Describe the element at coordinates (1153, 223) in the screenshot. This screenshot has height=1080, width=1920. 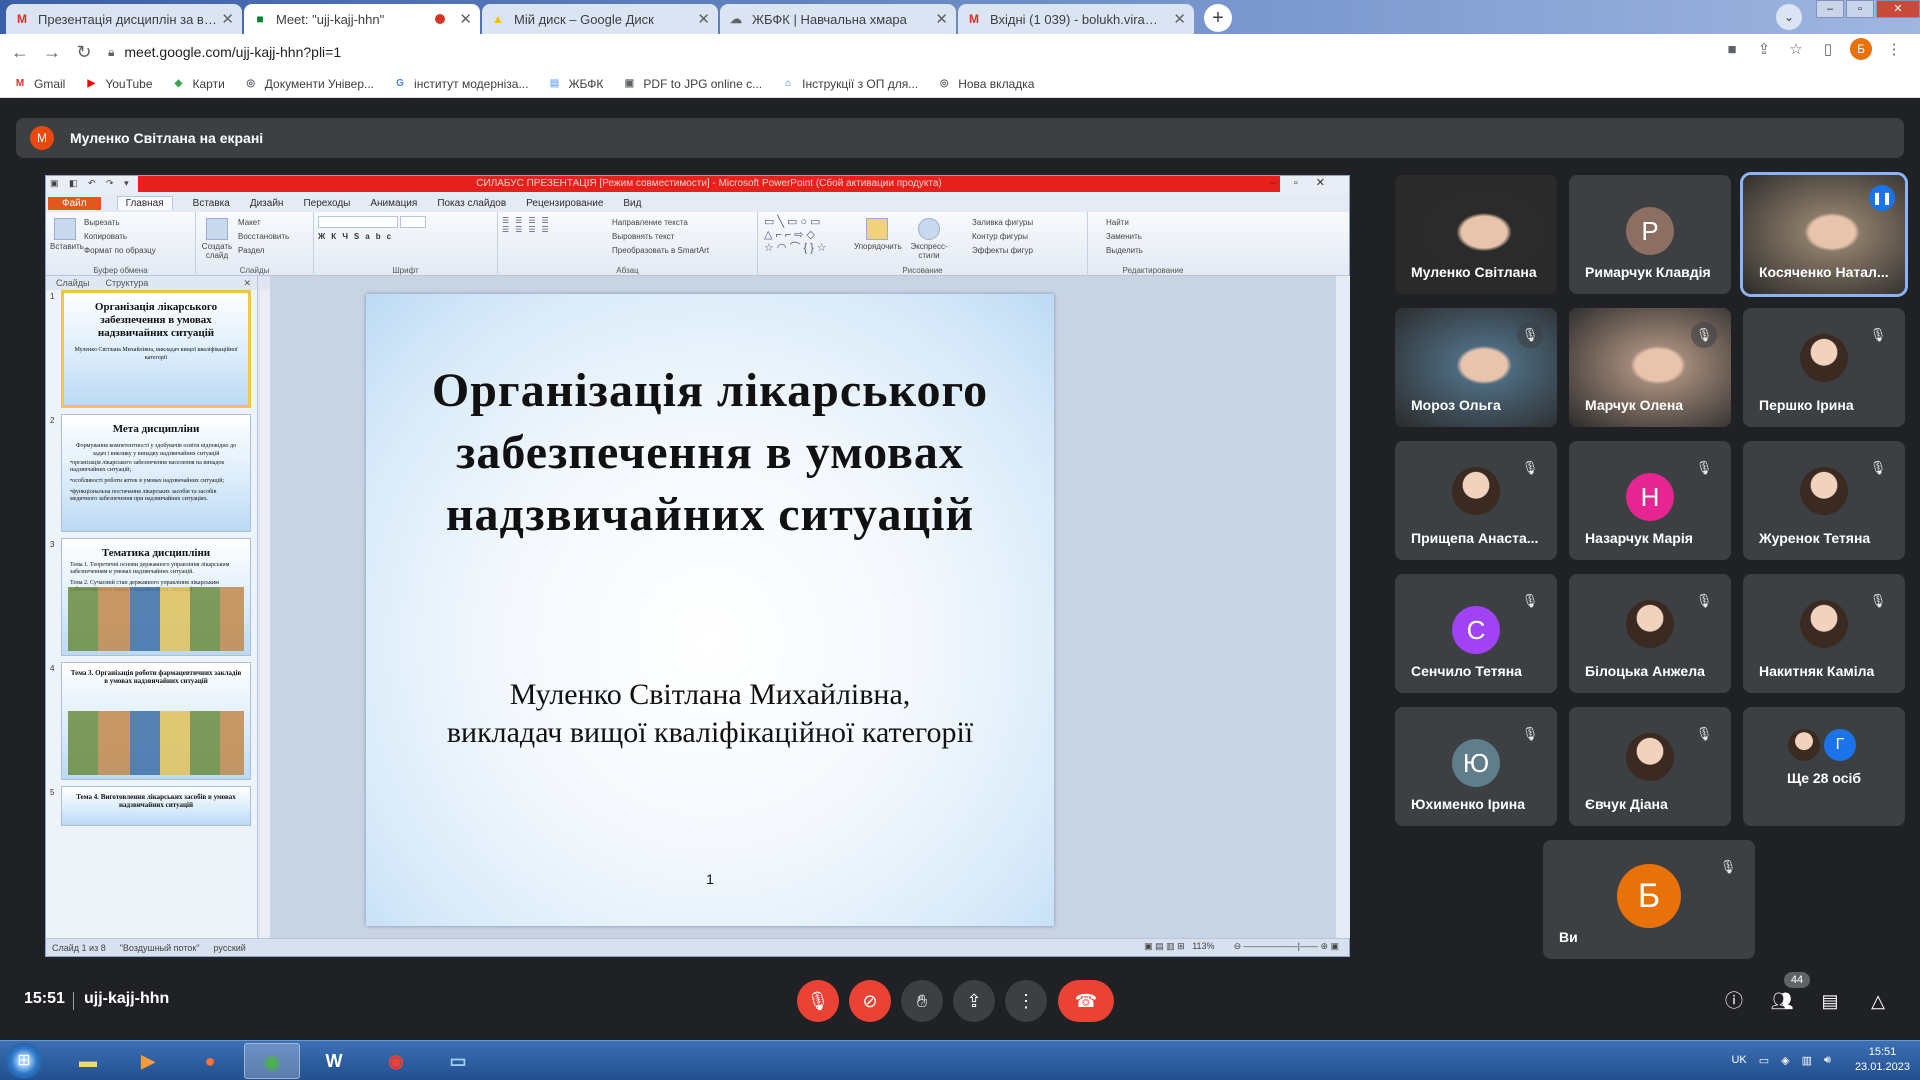
I see `find-button: Найти` at that location.